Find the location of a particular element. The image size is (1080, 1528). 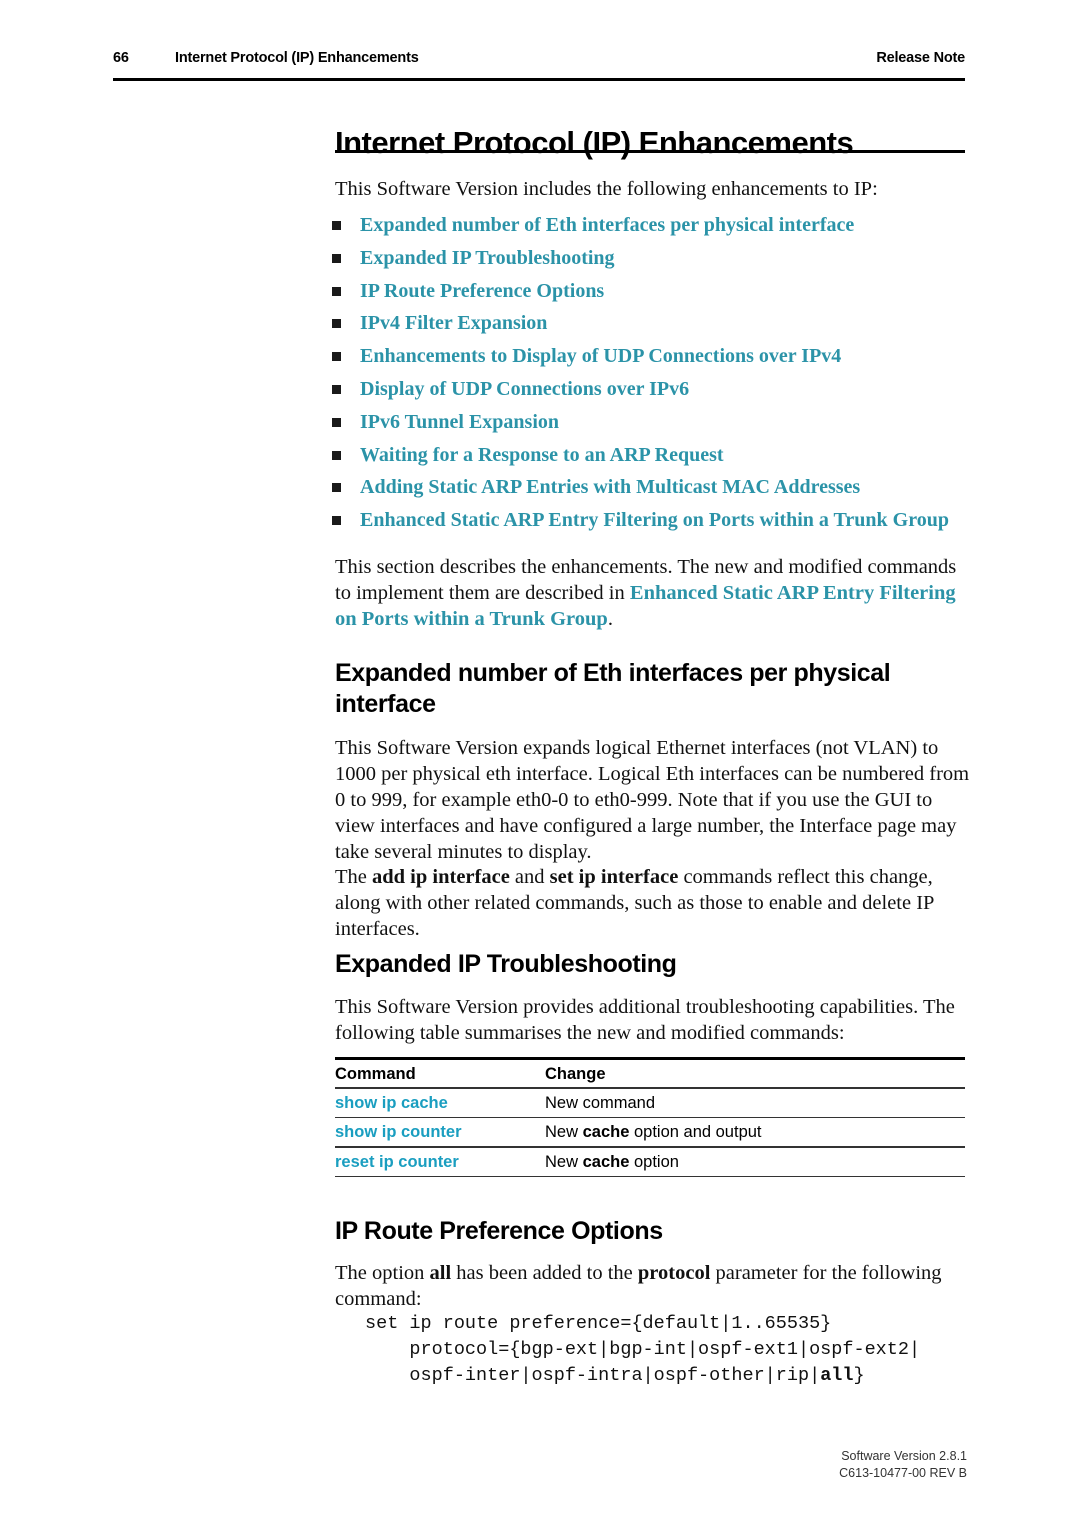

column-header-command: Command is located at coordinates (375, 1074).